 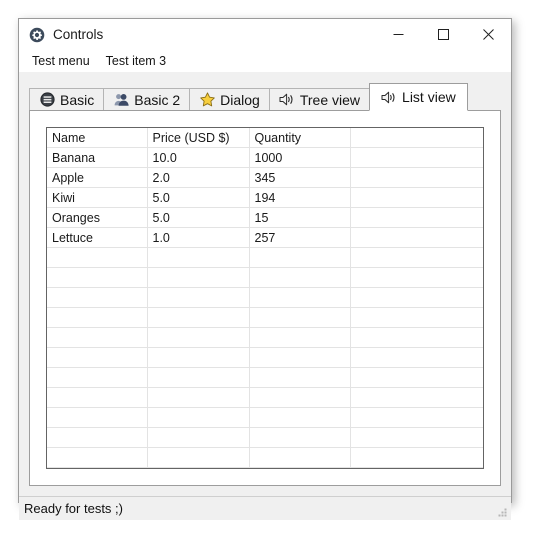 I want to click on column-header-blank, so click(x=416, y=138).